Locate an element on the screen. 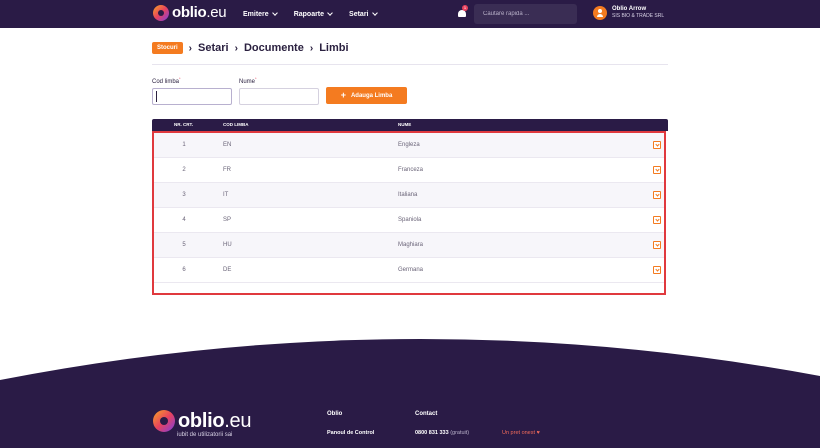 The width and height of the screenshot is (820, 448). language-name-input is located at coordinates (279, 96).